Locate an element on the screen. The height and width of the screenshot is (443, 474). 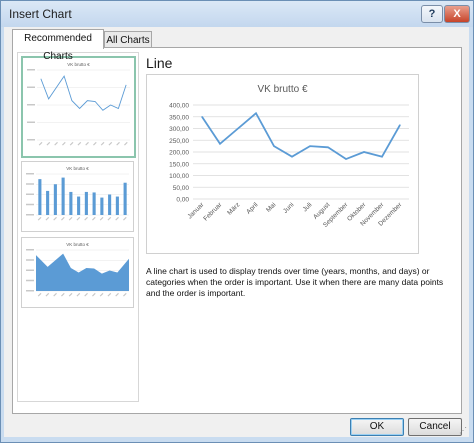
chart-title: VK brutto € is located at coordinates (282, 89).